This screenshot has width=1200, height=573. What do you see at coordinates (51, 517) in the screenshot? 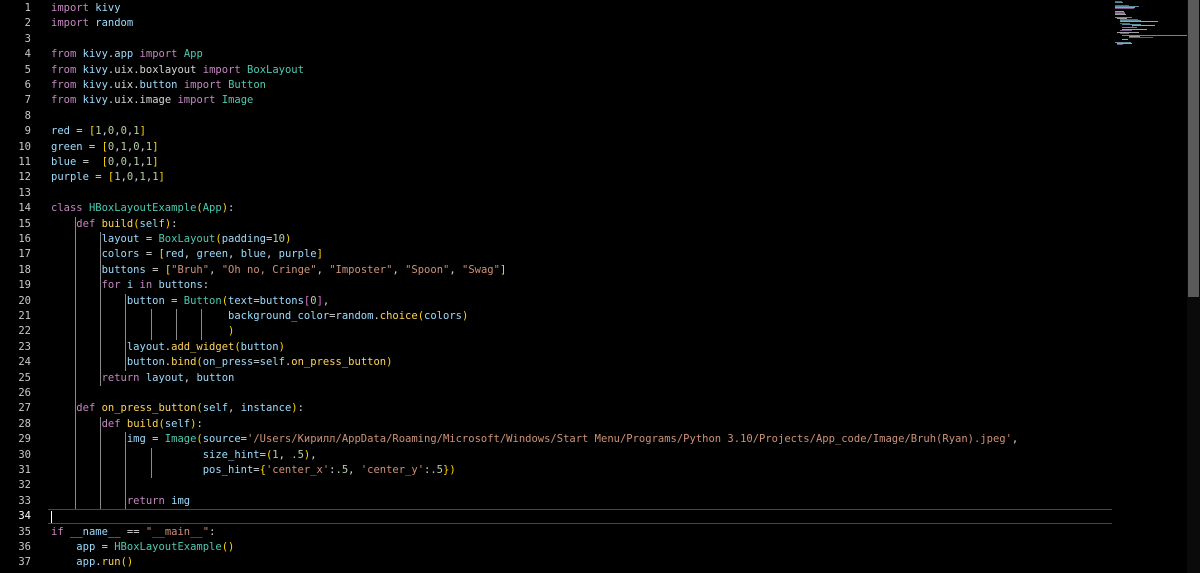
I see `text-cursor` at bounding box center [51, 517].